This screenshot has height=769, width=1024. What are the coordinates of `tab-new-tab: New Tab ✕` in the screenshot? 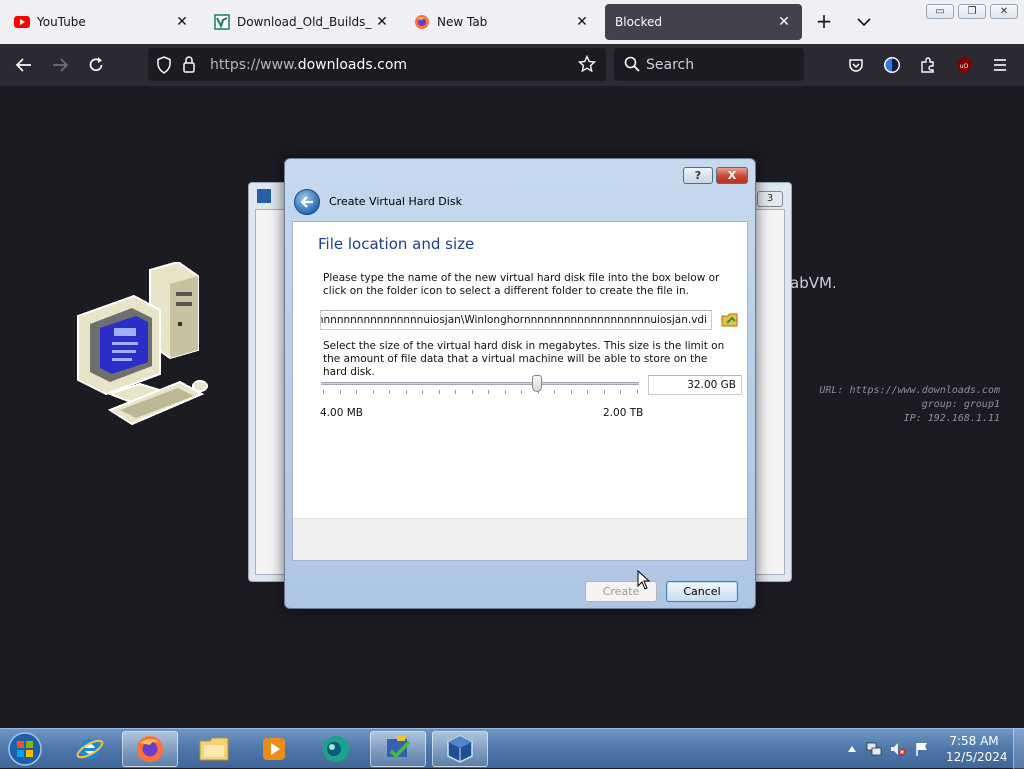 It's located at (502, 22).